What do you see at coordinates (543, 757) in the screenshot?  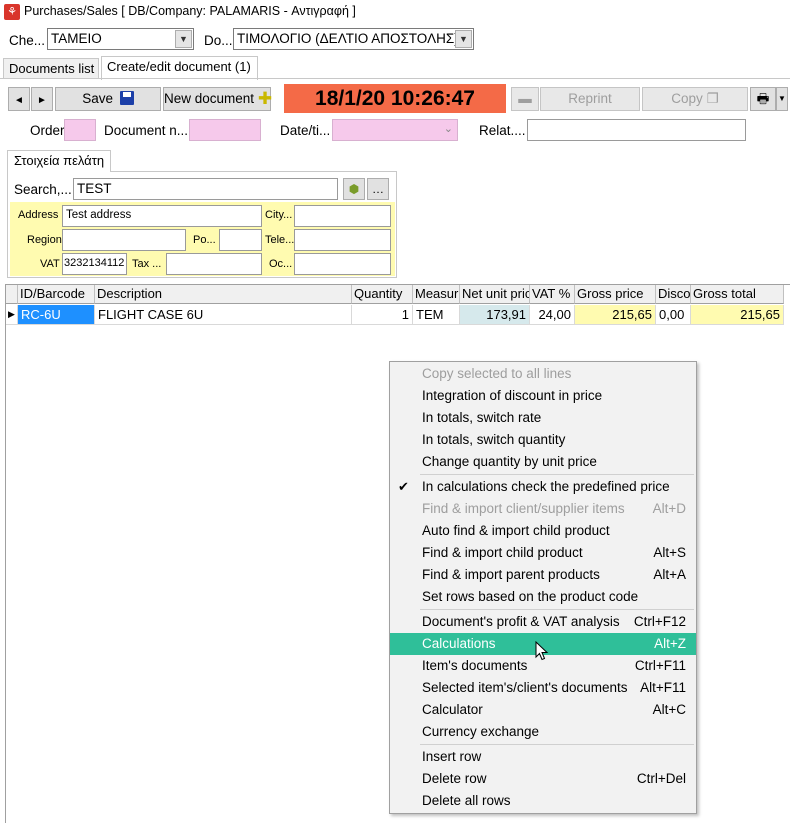 I see `menu-item-insert-row: Insert row` at bounding box center [543, 757].